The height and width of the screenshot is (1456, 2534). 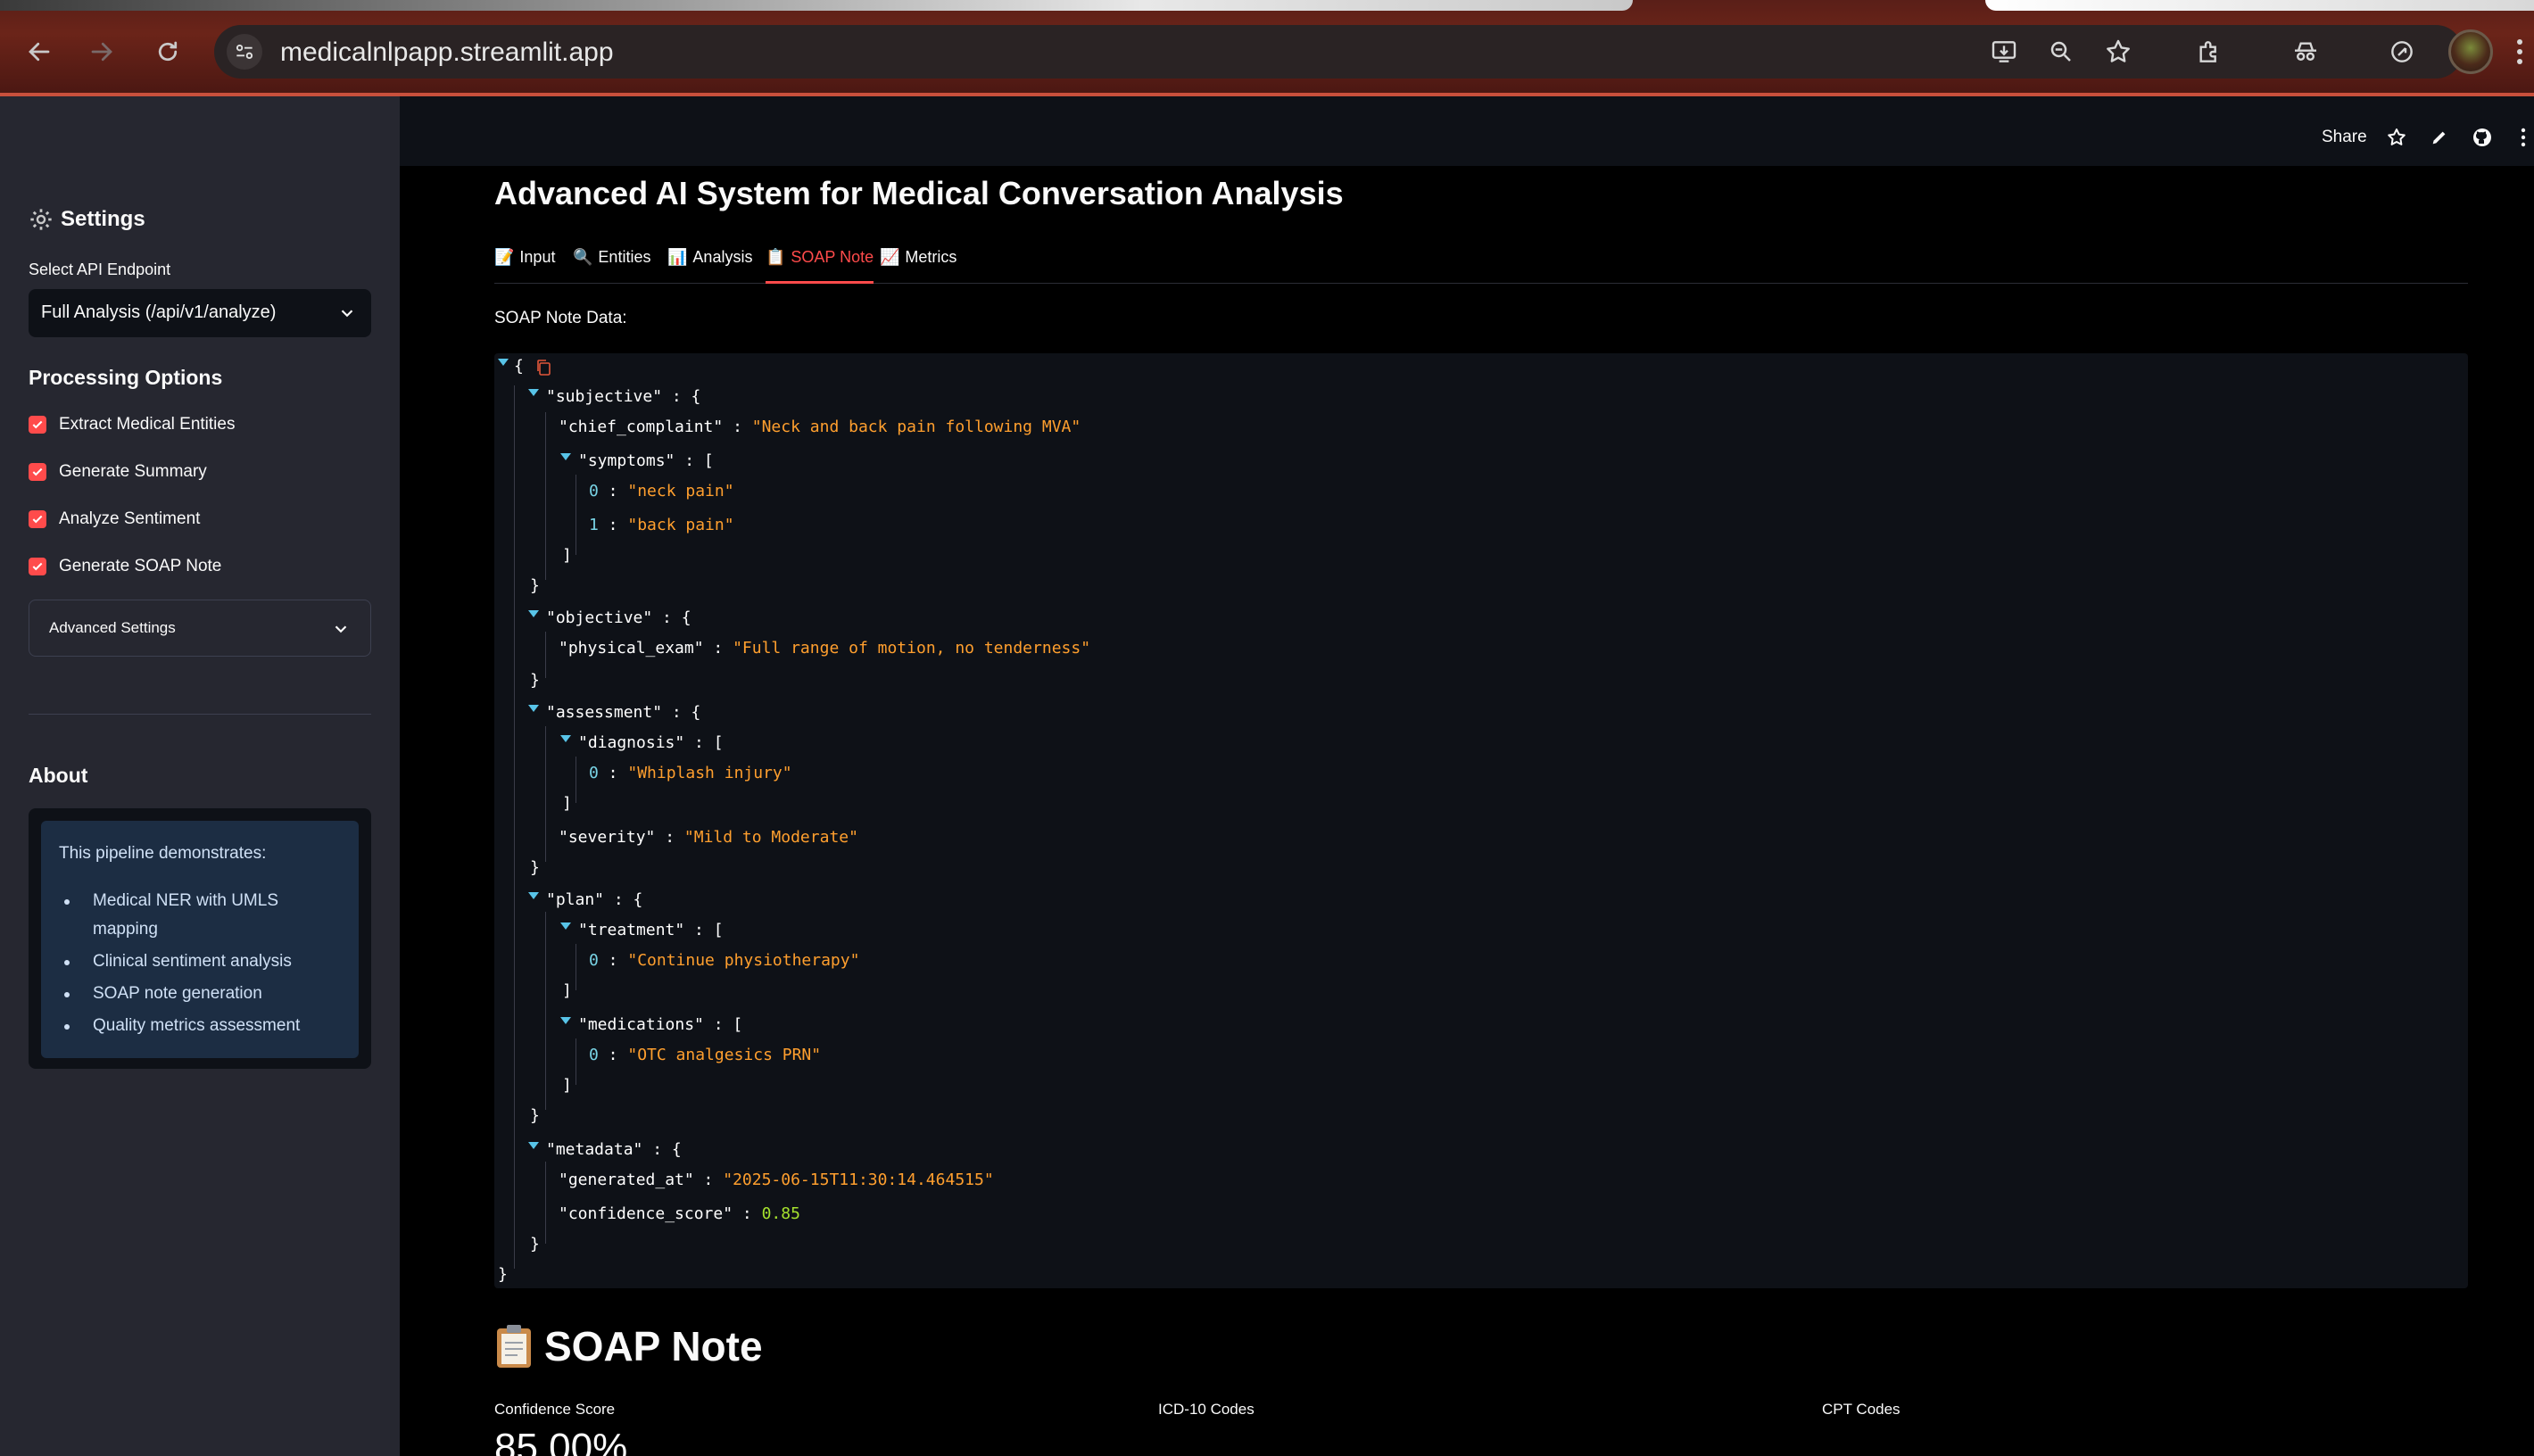 What do you see at coordinates (244, 52) in the screenshot?
I see `site-info-button` at bounding box center [244, 52].